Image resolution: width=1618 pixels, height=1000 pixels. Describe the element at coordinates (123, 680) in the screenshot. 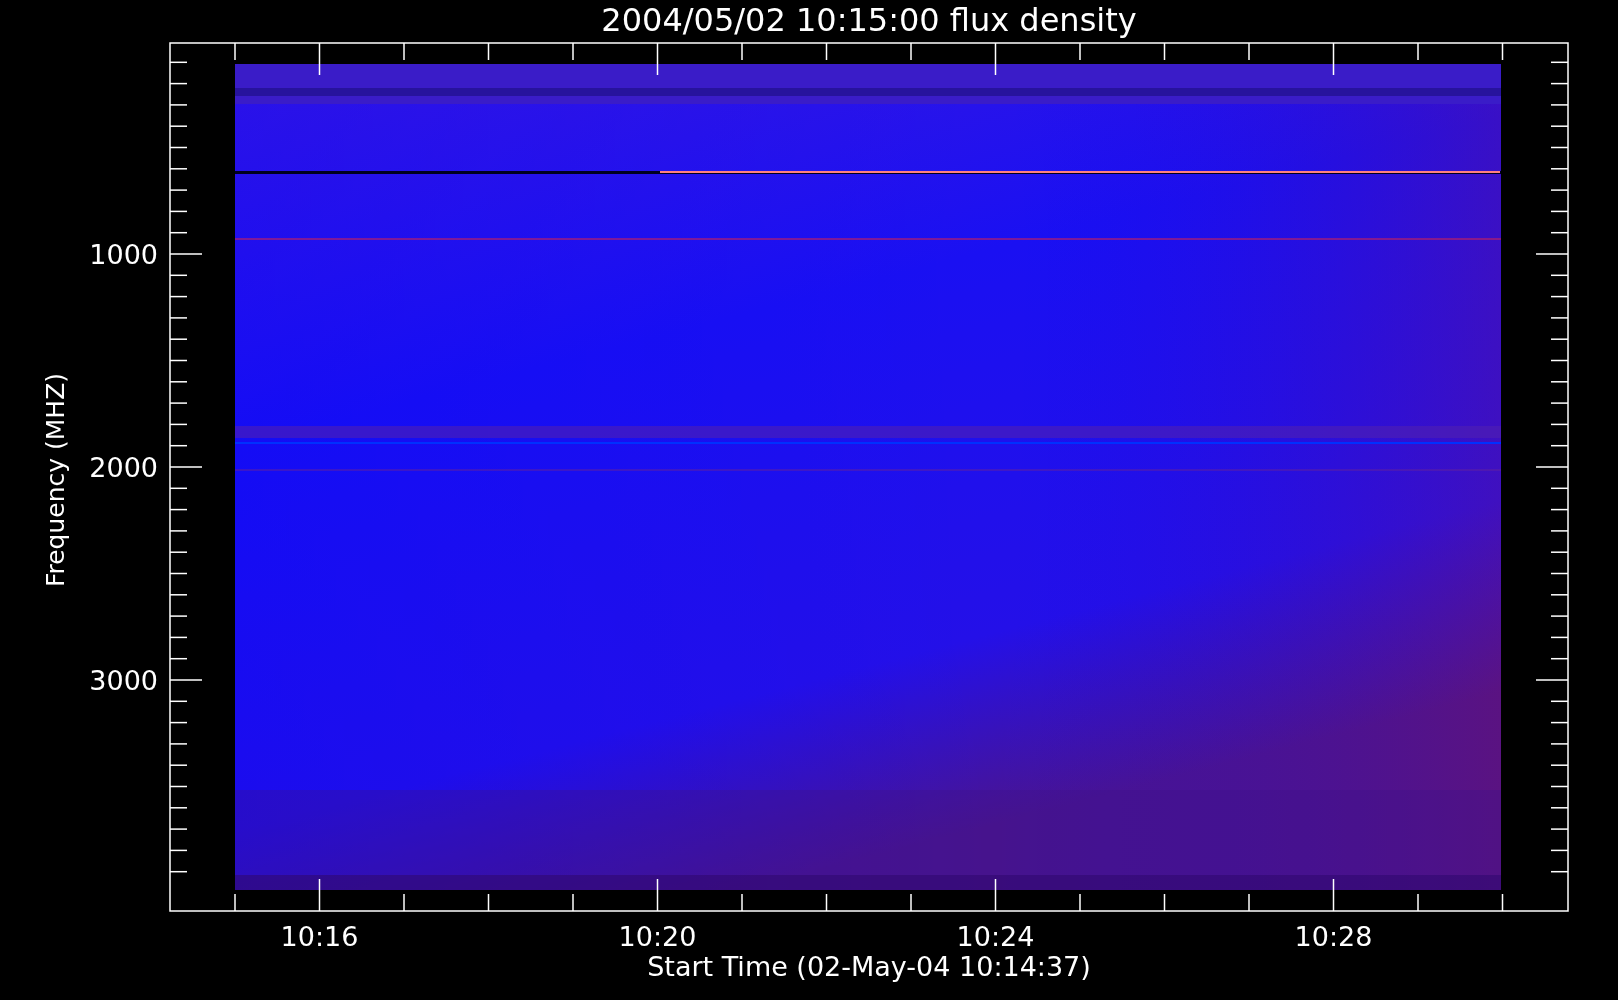

I see `y-tick-label: 3000` at that location.